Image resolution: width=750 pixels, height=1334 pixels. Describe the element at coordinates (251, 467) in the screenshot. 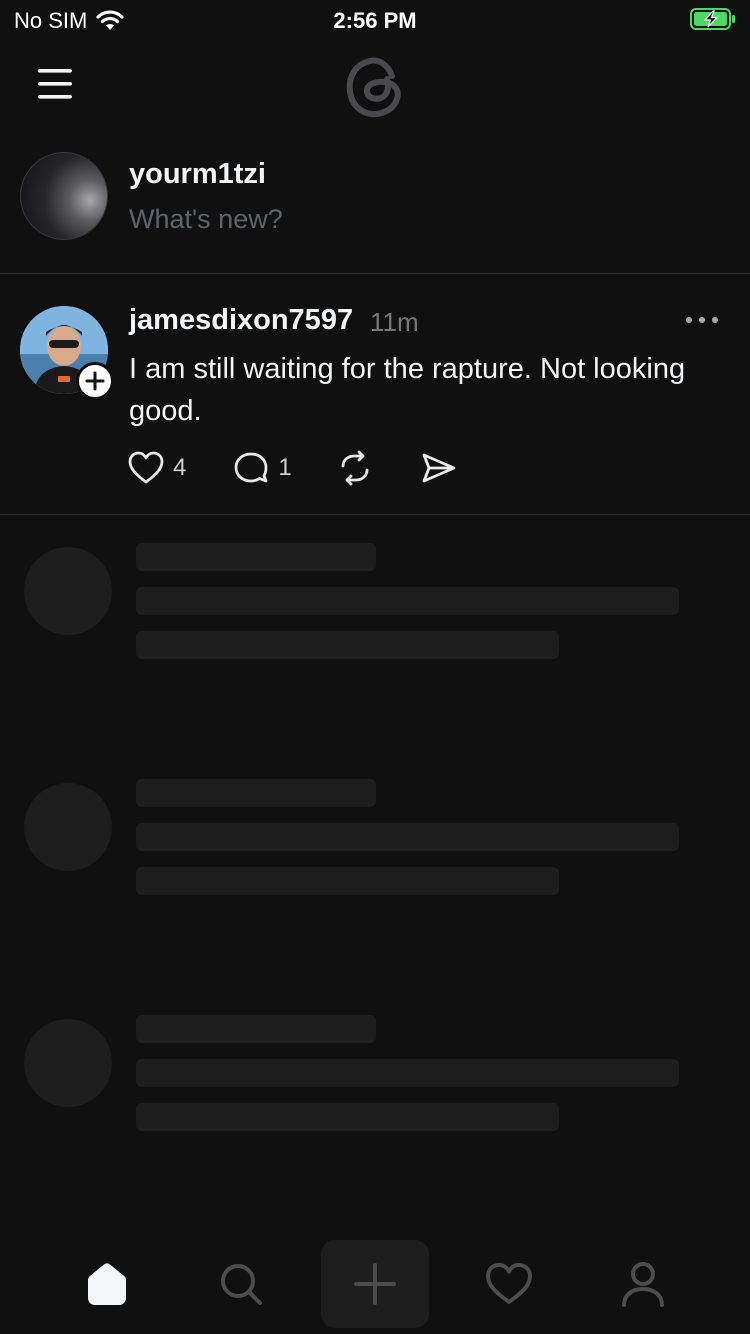

I see `comment-icon` at that location.